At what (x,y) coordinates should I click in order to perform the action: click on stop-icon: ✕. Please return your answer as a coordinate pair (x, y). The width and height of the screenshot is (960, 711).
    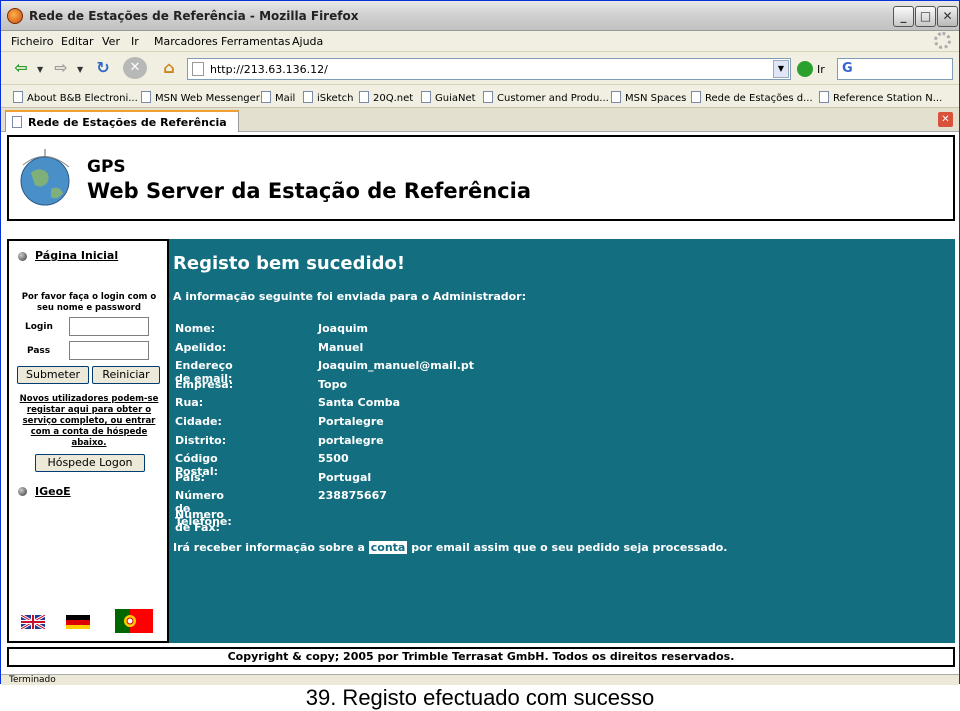
    Looking at the image, I should click on (135, 68).